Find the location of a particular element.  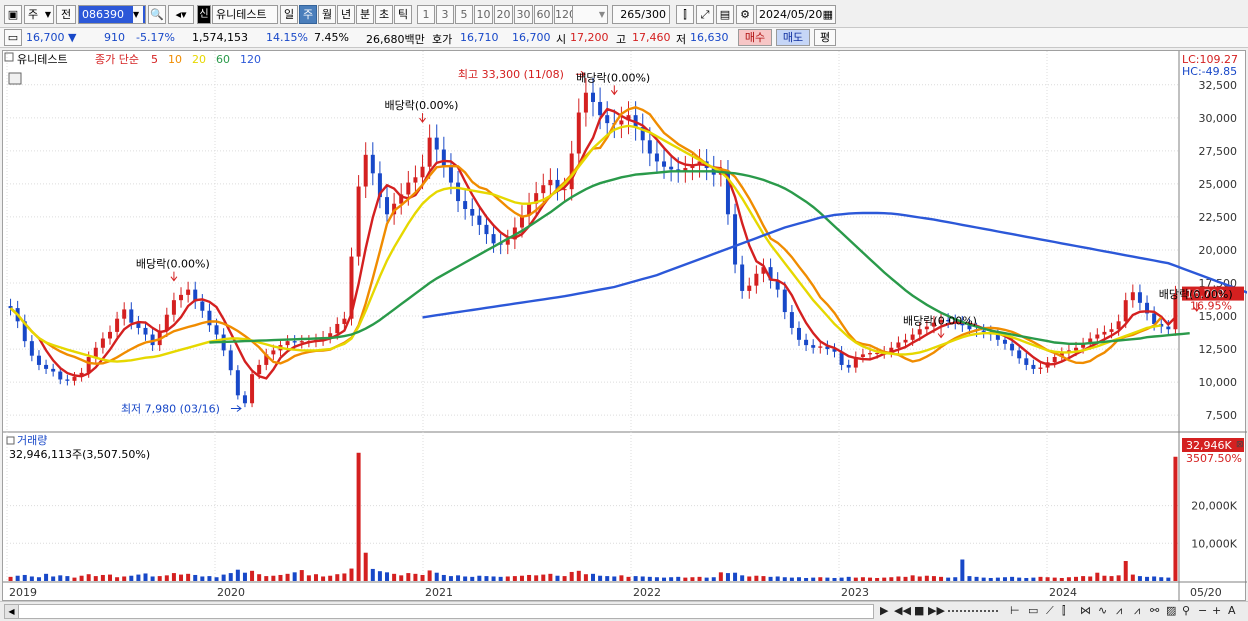

rewind-icon: ◀◀ is located at coordinates (902, 610).